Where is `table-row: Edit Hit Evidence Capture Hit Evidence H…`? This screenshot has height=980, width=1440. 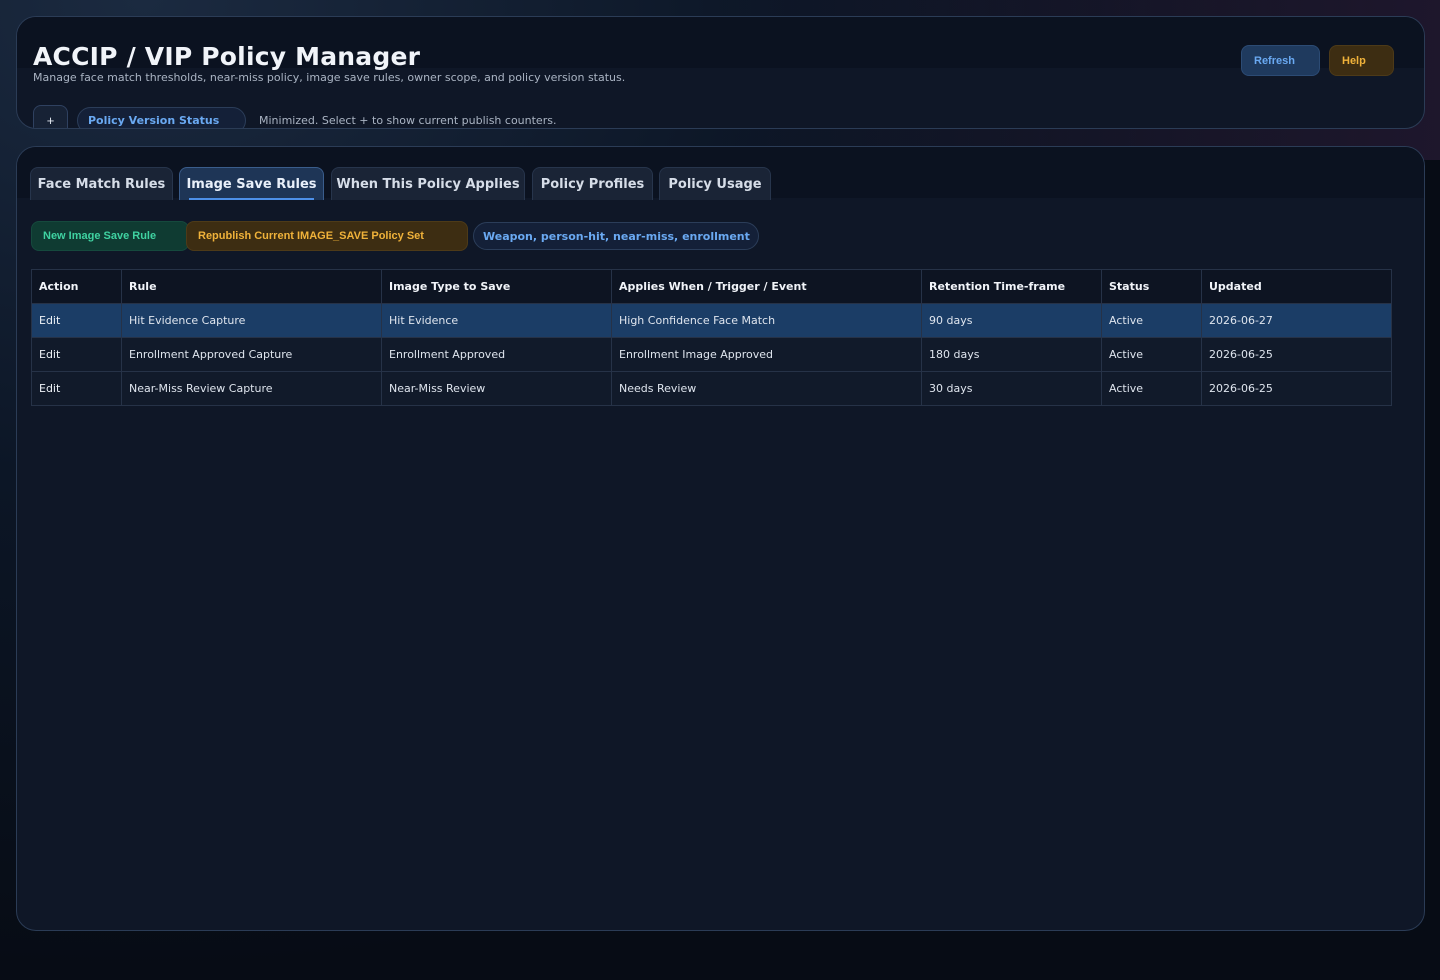 table-row: Edit Hit Evidence Capture Hit Evidence H… is located at coordinates (711, 320).